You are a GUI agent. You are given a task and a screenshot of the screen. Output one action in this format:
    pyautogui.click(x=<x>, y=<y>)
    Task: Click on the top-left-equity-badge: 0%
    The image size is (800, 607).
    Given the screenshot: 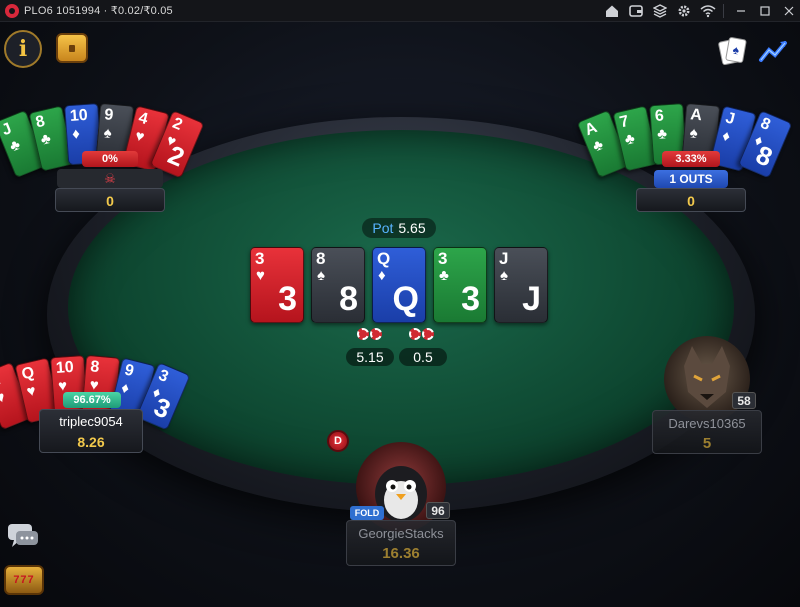 What is the action you would take?
    pyautogui.click(x=110, y=159)
    